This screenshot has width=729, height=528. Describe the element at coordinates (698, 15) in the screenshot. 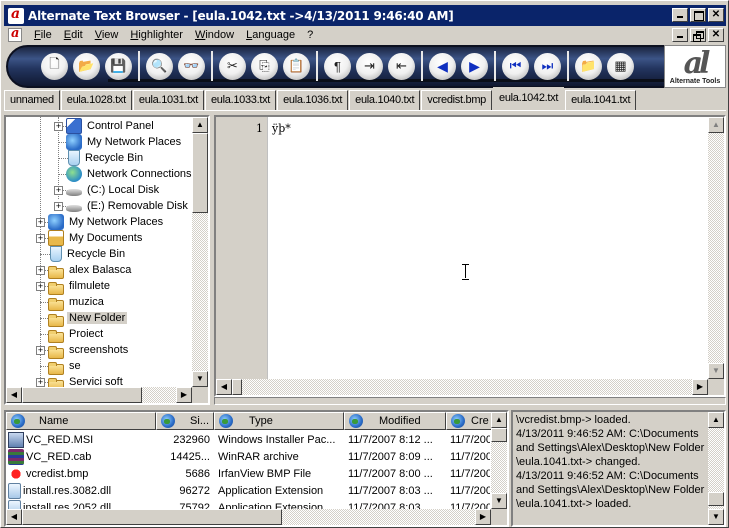

I see `maximize-button` at that location.